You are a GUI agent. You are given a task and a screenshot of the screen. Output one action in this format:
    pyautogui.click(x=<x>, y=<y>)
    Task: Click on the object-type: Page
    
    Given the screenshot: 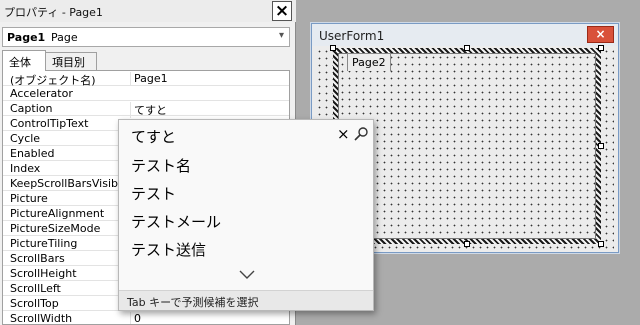 What is the action you would take?
    pyautogui.click(x=64, y=37)
    